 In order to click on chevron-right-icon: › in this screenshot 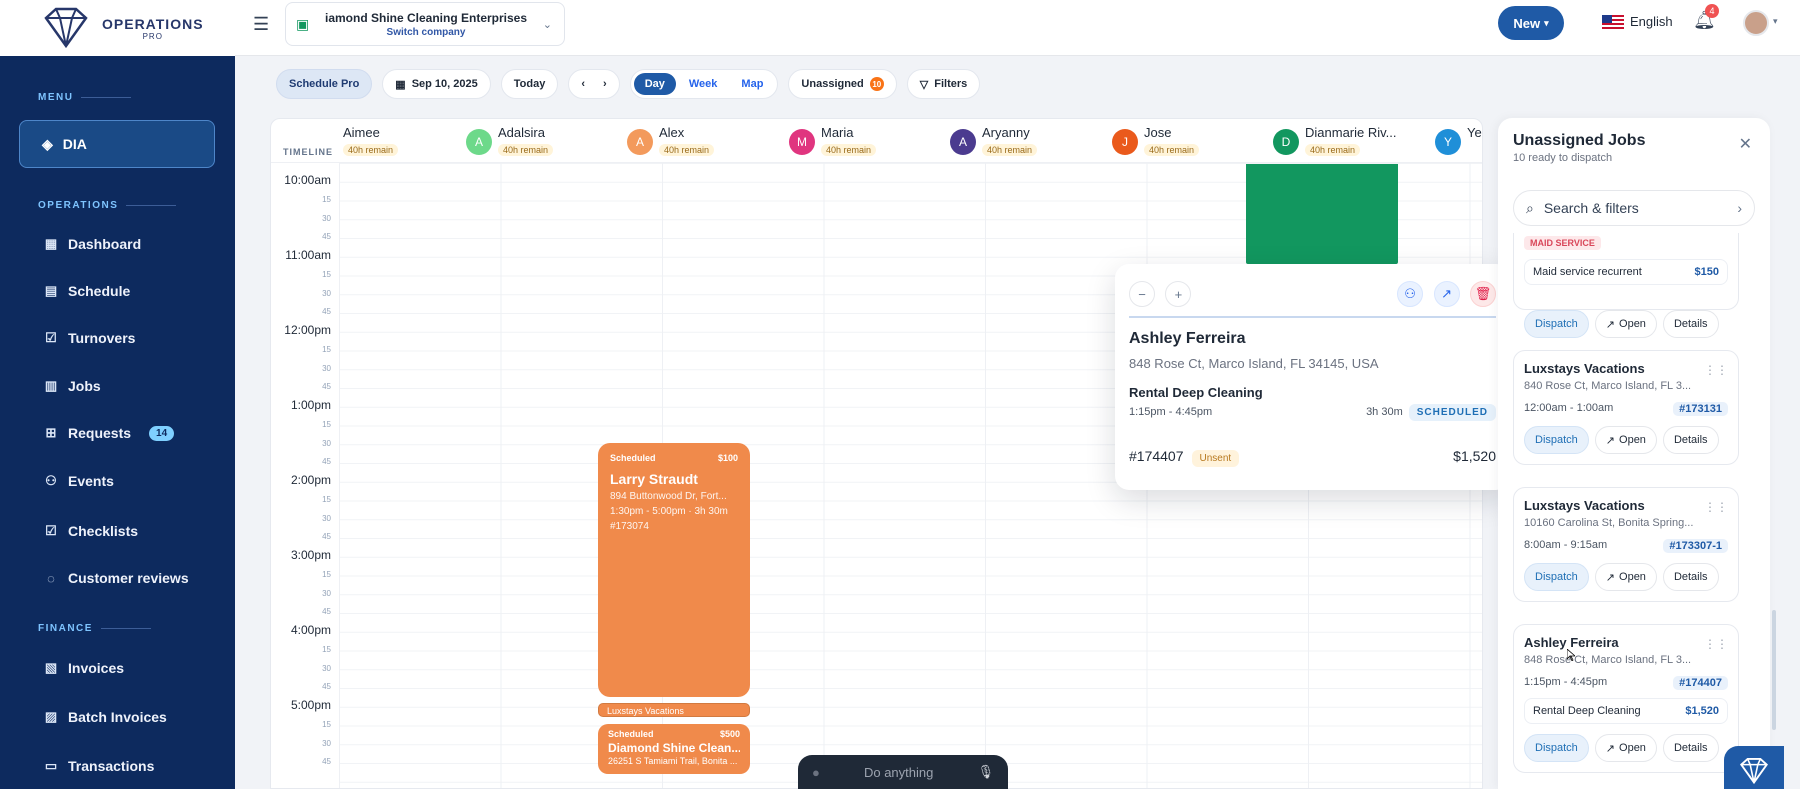, I will do `click(605, 84)`.